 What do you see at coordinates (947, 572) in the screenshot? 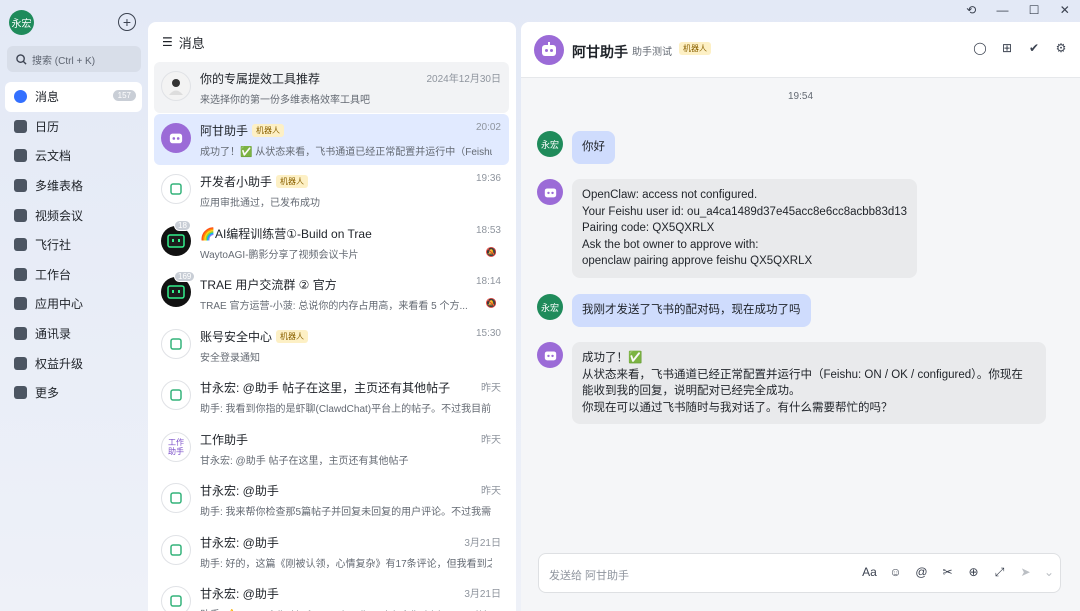
I see `scissors-icon: ✂` at bounding box center [947, 572].